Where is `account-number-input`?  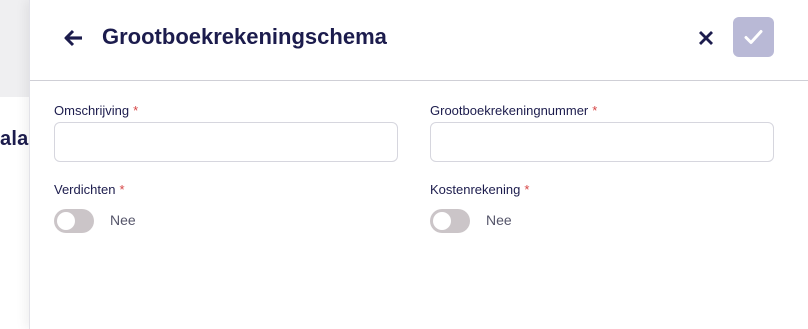 account-number-input is located at coordinates (602, 142).